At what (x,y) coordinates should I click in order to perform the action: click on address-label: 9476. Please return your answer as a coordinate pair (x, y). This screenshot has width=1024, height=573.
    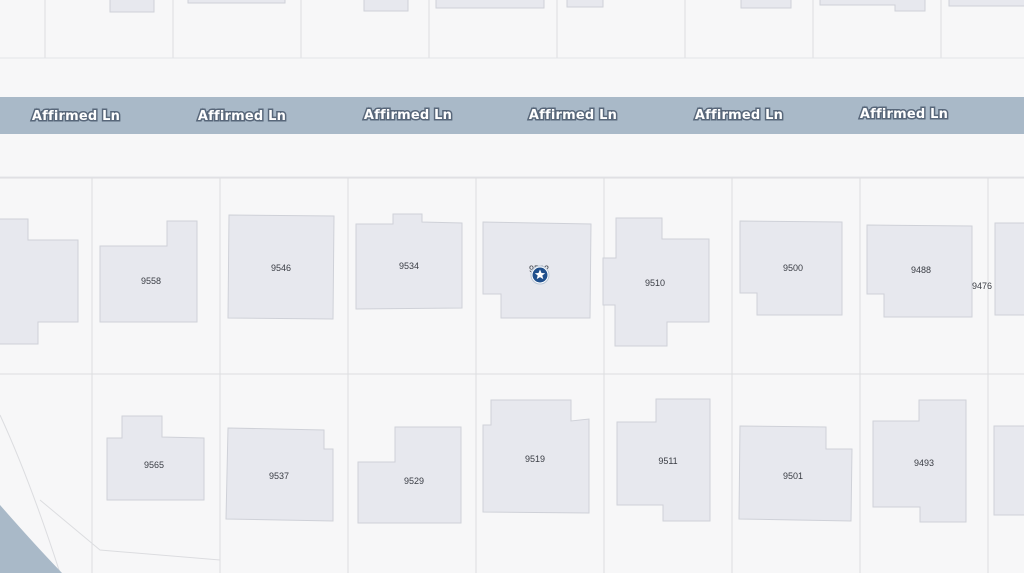
    Looking at the image, I should click on (982, 286).